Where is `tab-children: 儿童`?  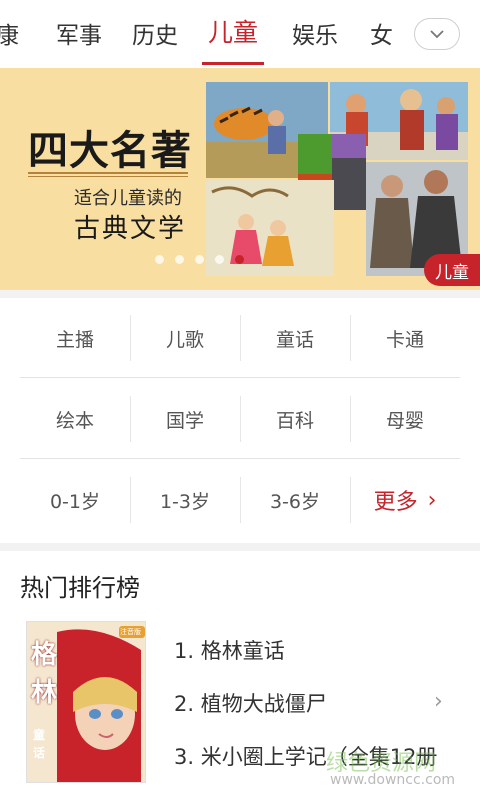 tab-children: 儿童 is located at coordinates (233, 31).